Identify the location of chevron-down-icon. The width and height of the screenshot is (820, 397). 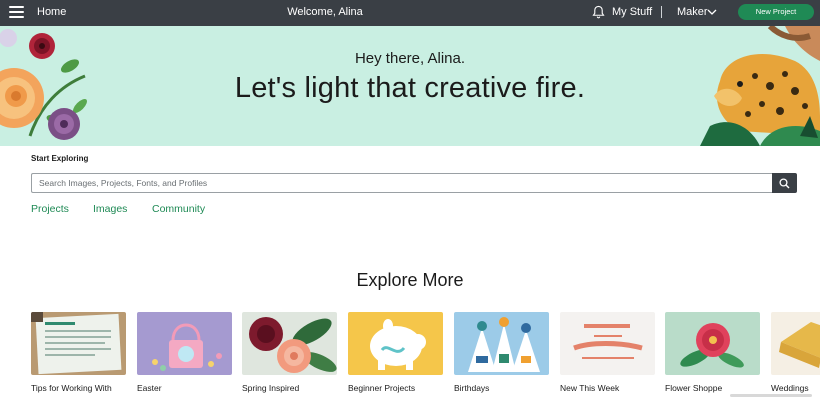
(712, 12).